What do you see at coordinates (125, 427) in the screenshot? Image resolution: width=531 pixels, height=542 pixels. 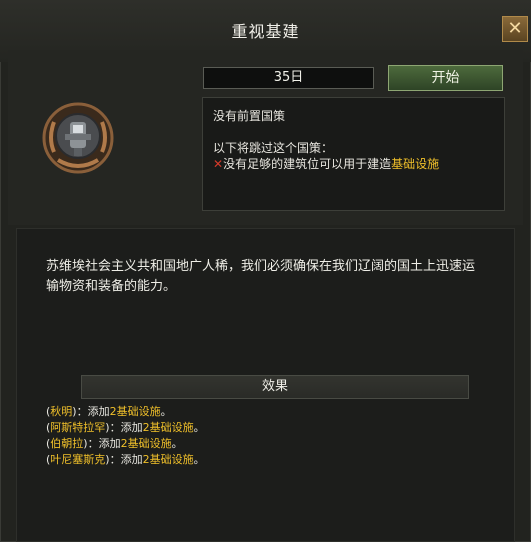 I see `effect-row: (阿斯特拉罕)：添加2基础设施。` at bounding box center [125, 427].